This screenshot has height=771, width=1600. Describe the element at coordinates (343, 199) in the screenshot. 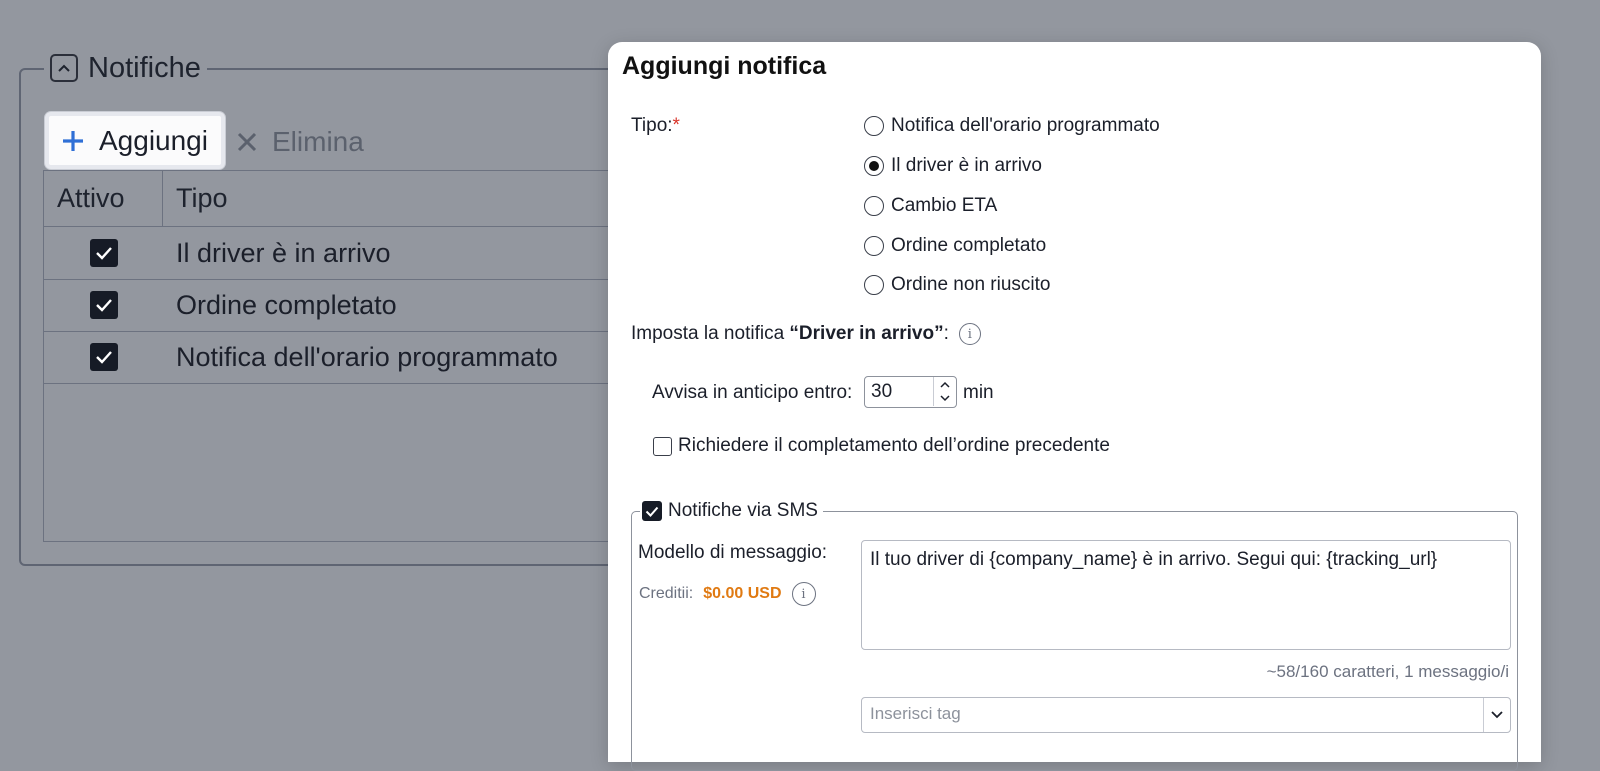

I see `table-header: Attivo Tipo` at that location.